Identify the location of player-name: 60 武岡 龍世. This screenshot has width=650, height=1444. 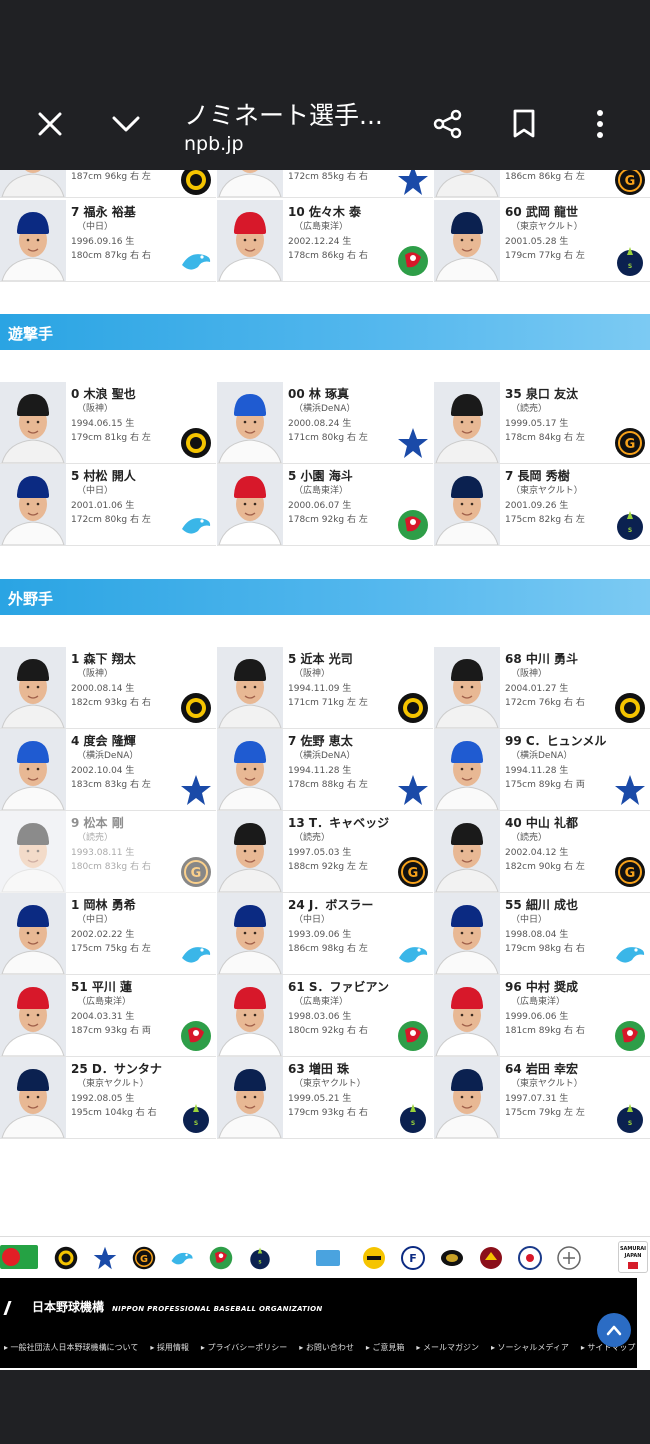
(576, 212).